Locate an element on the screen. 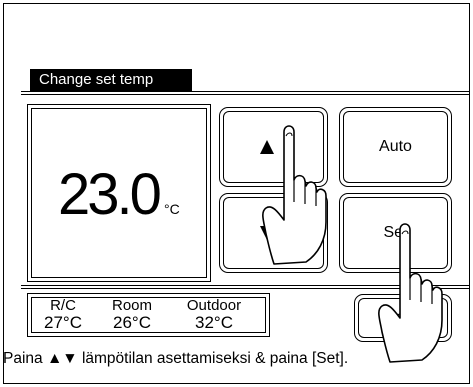  room-label: Room is located at coordinates (131, 305).